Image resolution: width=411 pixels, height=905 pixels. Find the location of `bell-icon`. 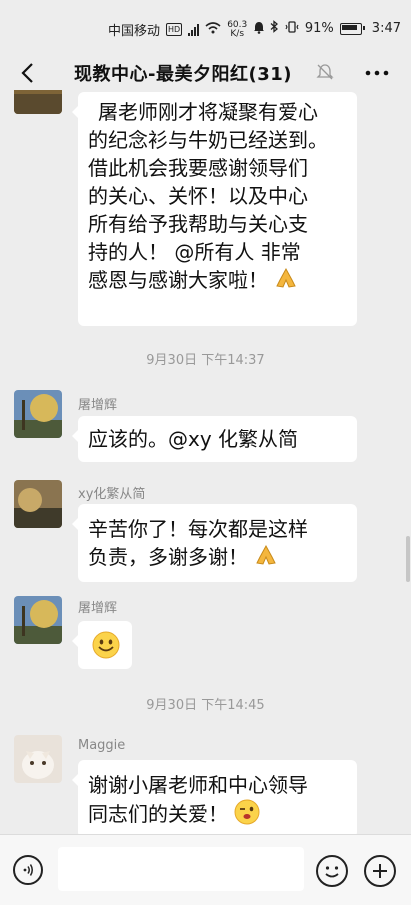

bell-icon is located at coordinates (259, 29).